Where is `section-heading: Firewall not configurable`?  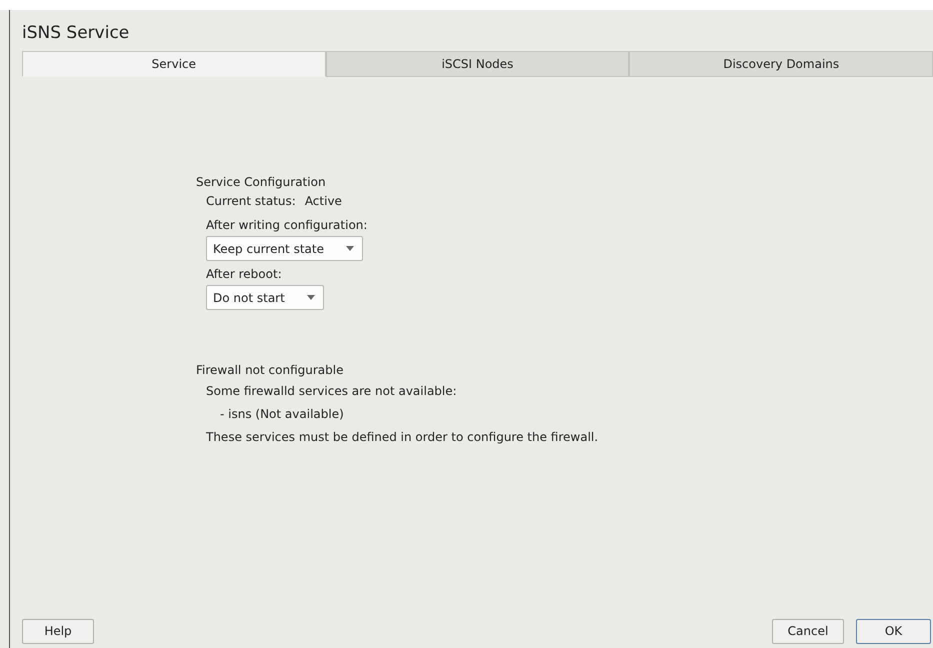 section-heading: Firewall not configurable is located at coordinates (270, 370).